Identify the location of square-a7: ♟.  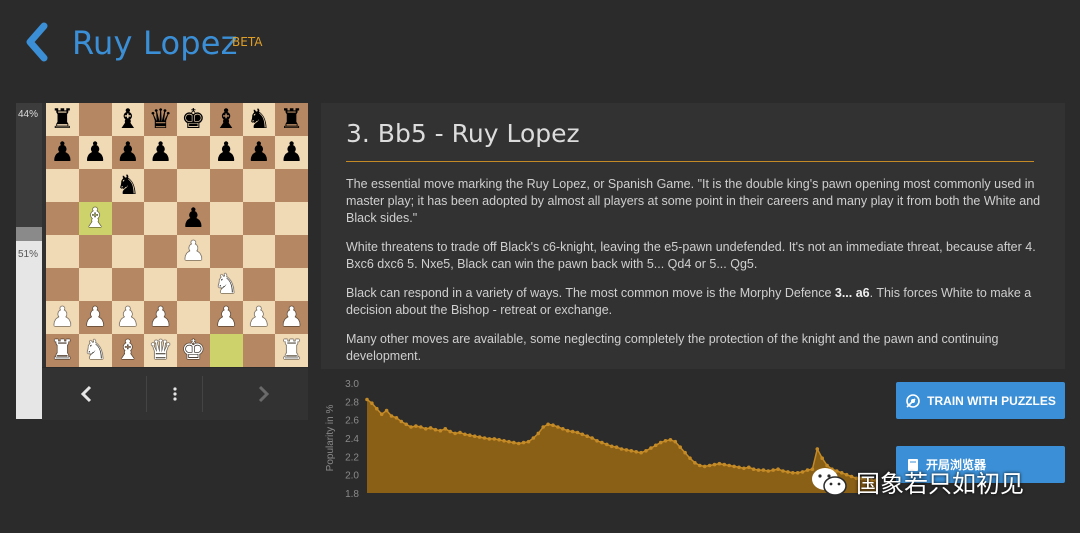
(62, 152).